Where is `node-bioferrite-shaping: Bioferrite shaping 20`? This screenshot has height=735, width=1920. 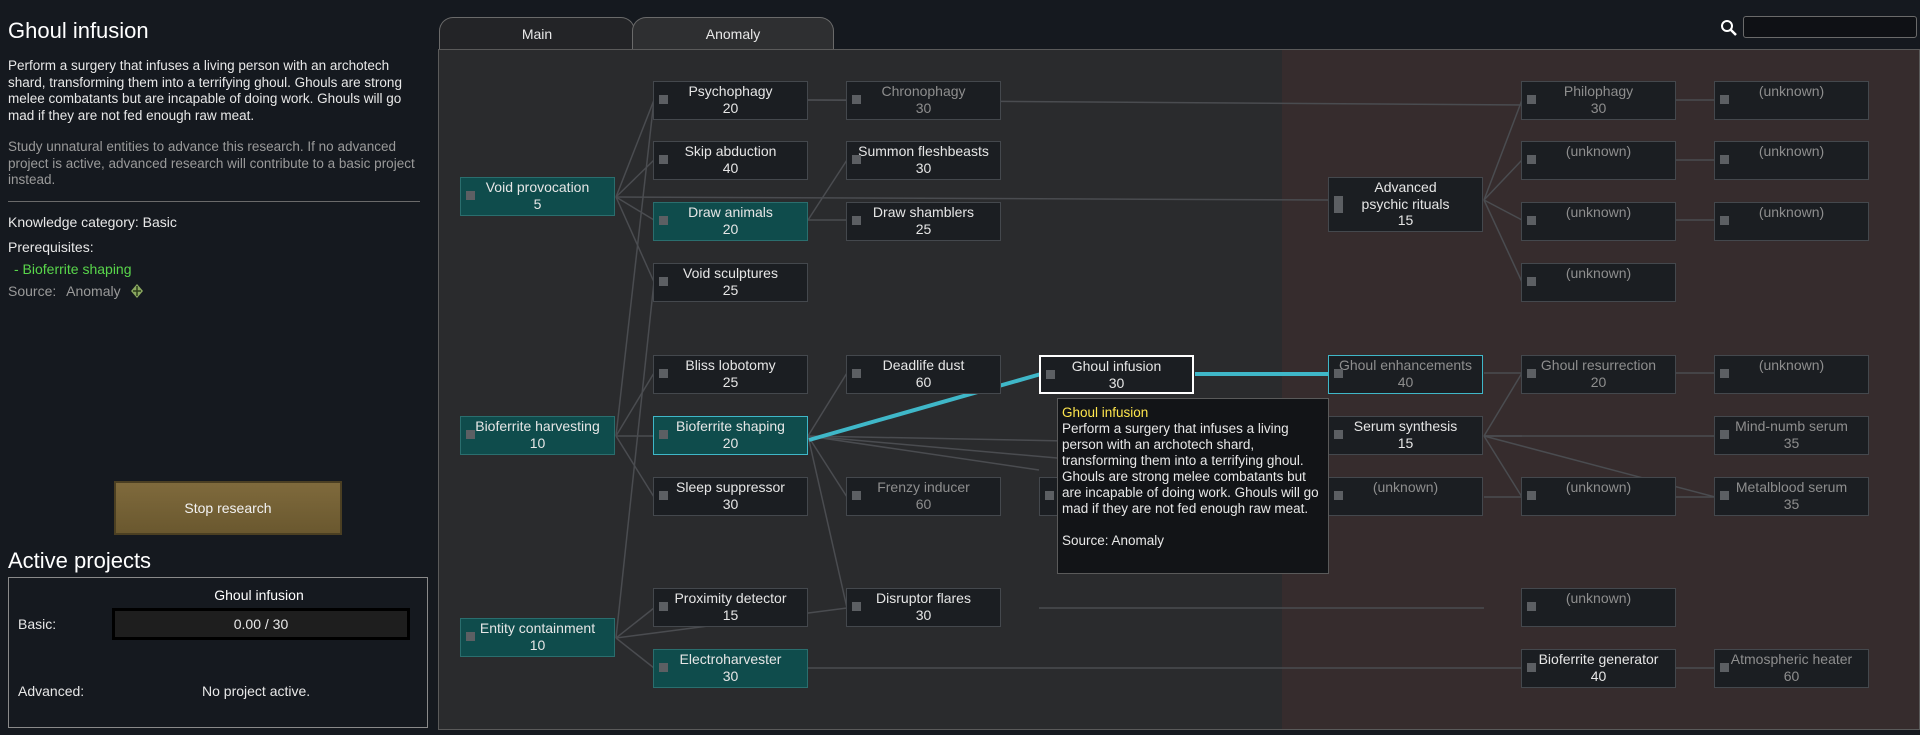
node-bioferrite-shaping: Bioferrite shaping 20 is located at coordinates (730, 435).